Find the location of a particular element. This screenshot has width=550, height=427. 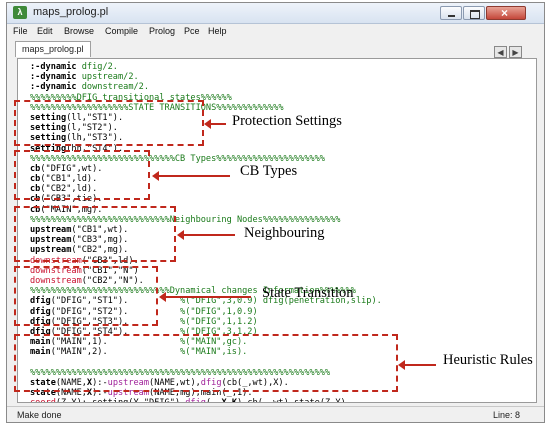

code-token: (_, is located at coordinates (214, 400).